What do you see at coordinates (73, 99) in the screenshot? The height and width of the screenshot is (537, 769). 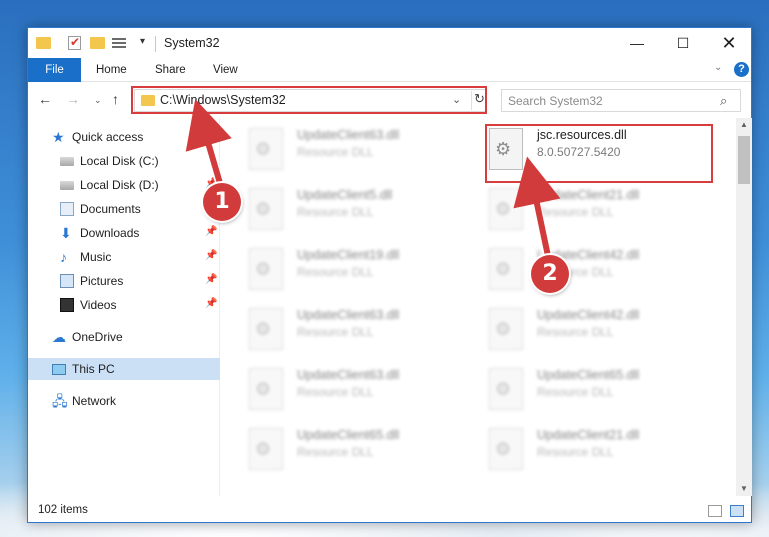 I see `forward-button: →` at bounding box center [73, 99].